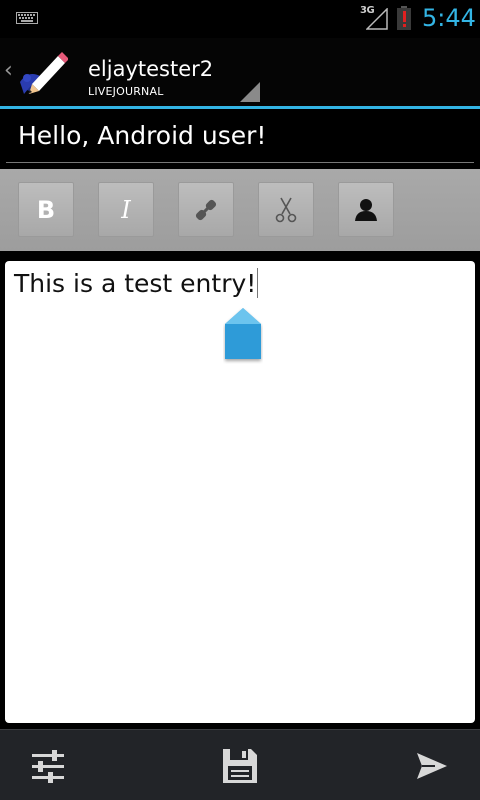 The image size is (480, 800). What do you see at coordinates (27, 18) in the screenshot?
I see `keyboard-icon` at bounding box center [27, 18].